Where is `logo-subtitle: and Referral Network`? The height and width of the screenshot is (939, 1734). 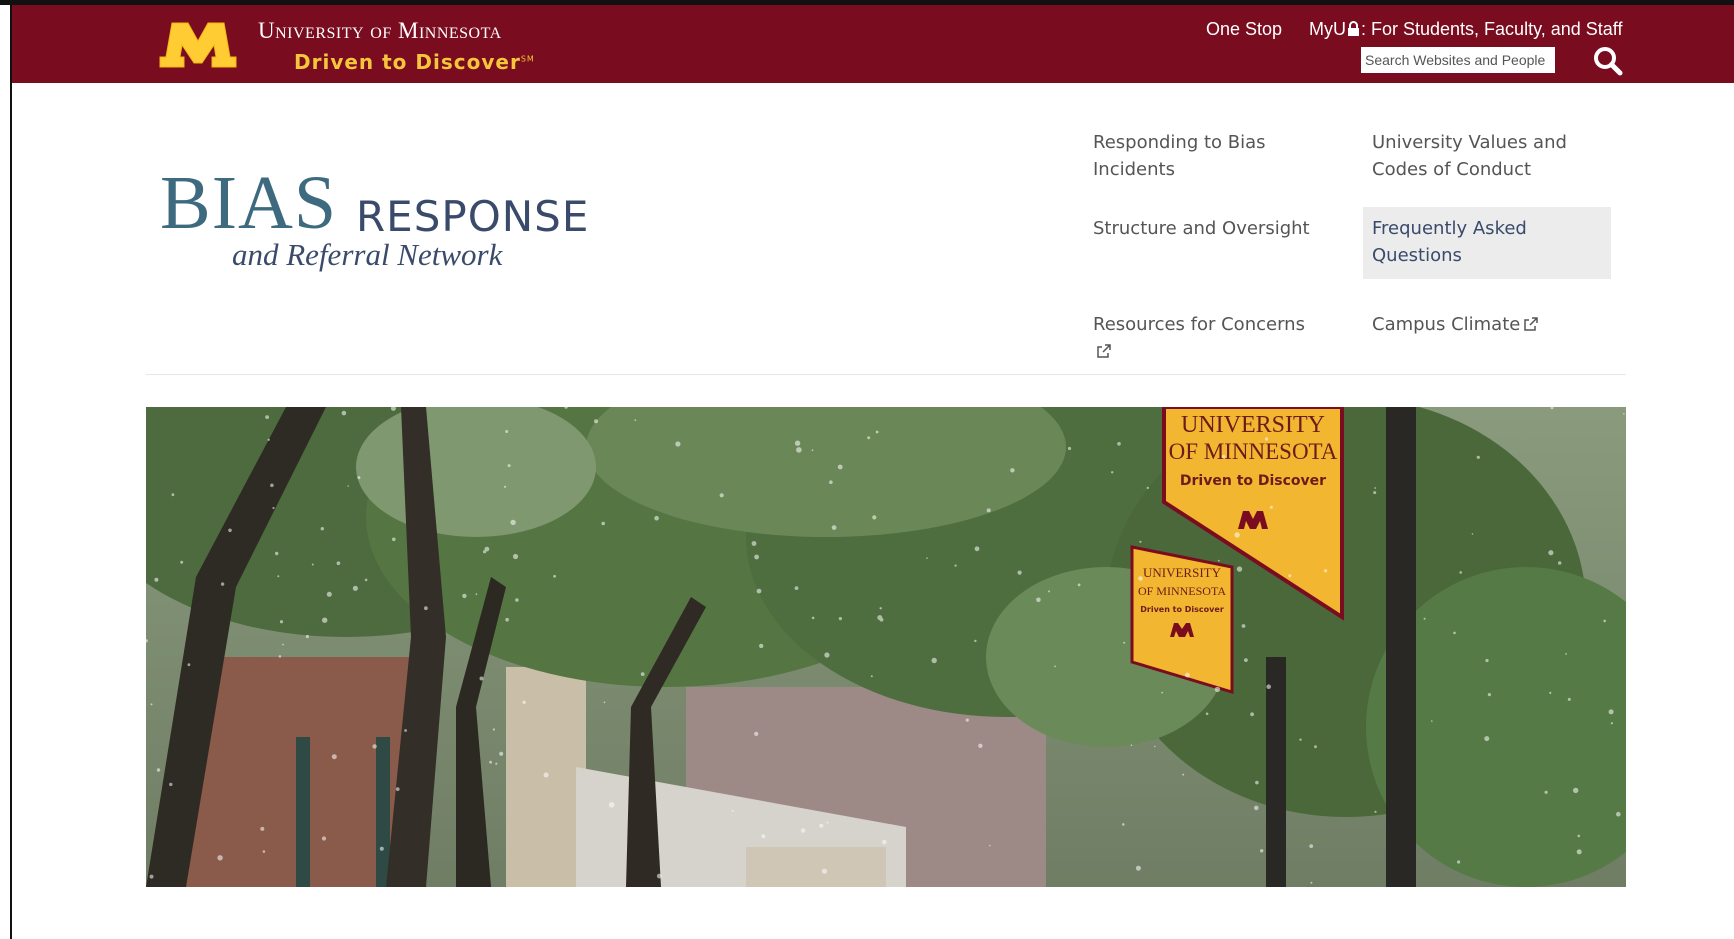
logo-subtitle: and Referral Network is located at coordinates (367, 254).